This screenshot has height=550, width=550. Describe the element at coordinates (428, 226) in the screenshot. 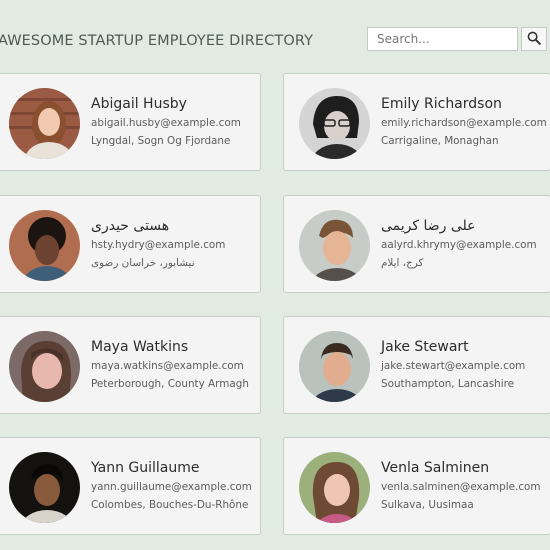

I see `employee-name: علی رضا کریمی` at that location.